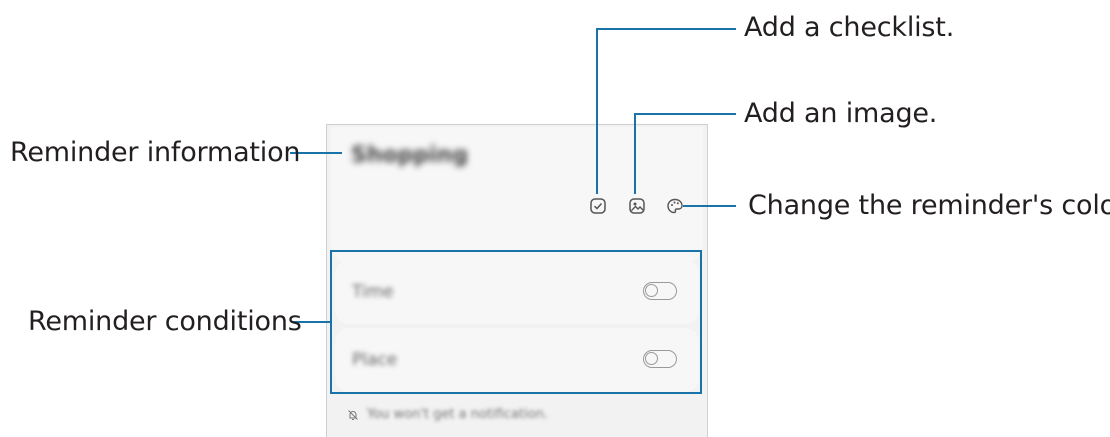 This screenshot has width=1110, height=437. What do you see at coordinates (517, 195) in the screenshot?
I see `reminder-info-card: Shopping` at bounding box center [517, 195].